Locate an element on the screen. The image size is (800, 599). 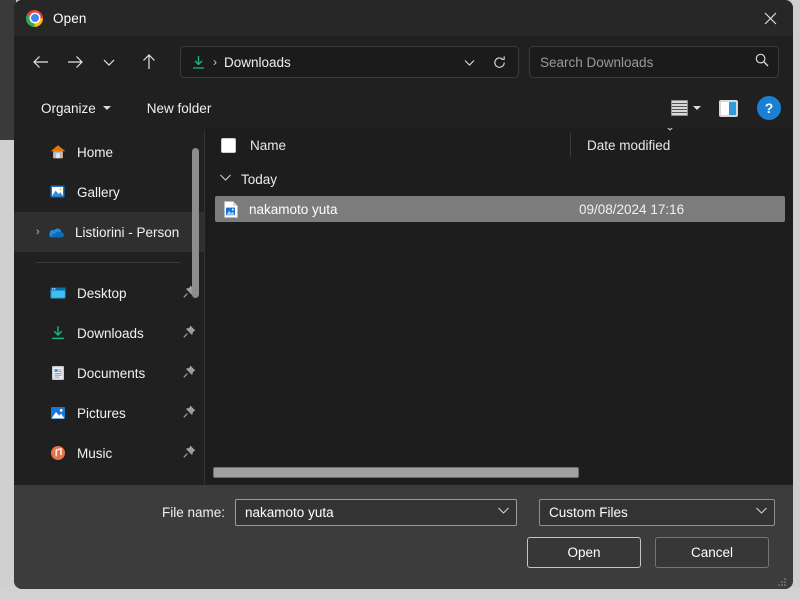
file-name-input: nakamoto yuta is located at coordinates (376, 512).